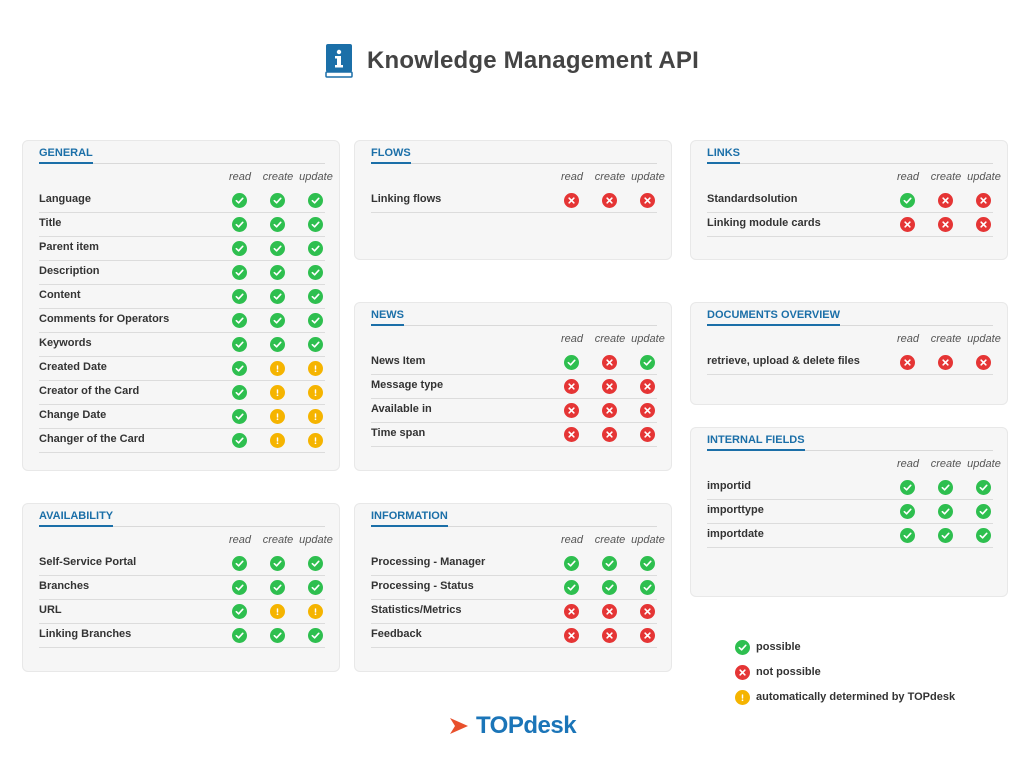 This screenshot has height=768, width=1024. Describe the element at coordinates (69, 271) in the screenshot. I see `row-label: Description` at that location.